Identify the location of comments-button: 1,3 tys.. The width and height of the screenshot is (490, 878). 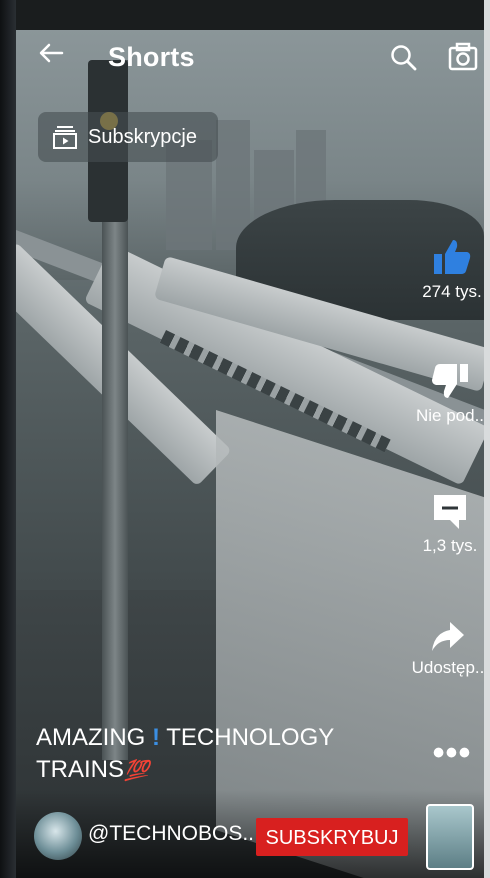
(450, 524).